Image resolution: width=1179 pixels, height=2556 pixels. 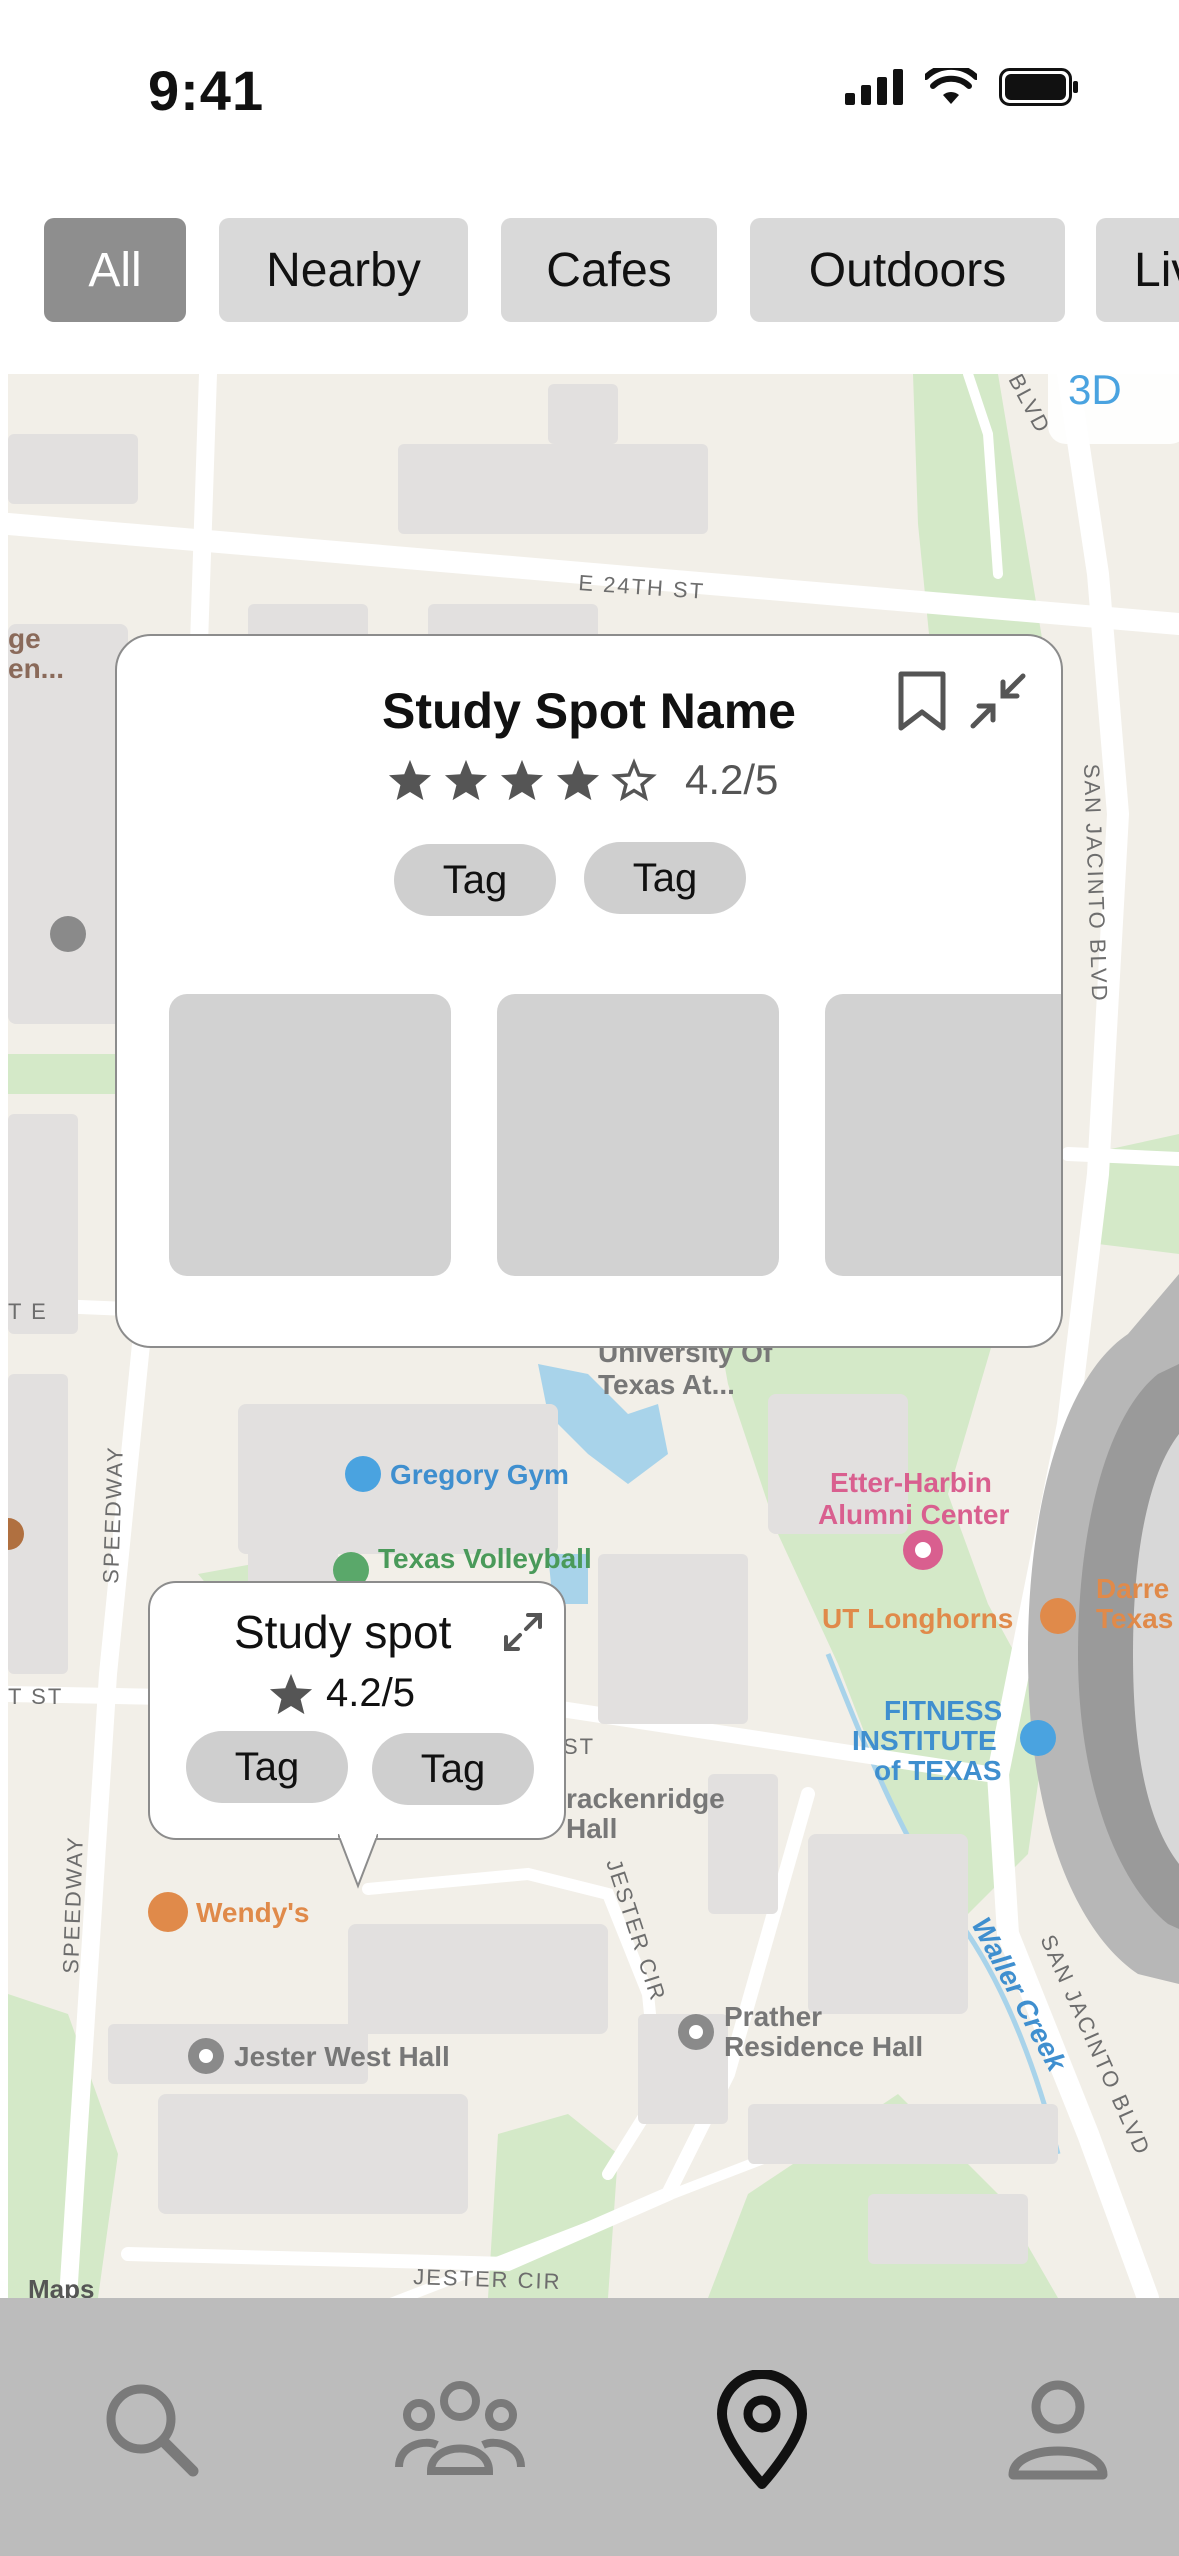 I want to click on map-attribution: Maps, so click(x=61, y=2286).